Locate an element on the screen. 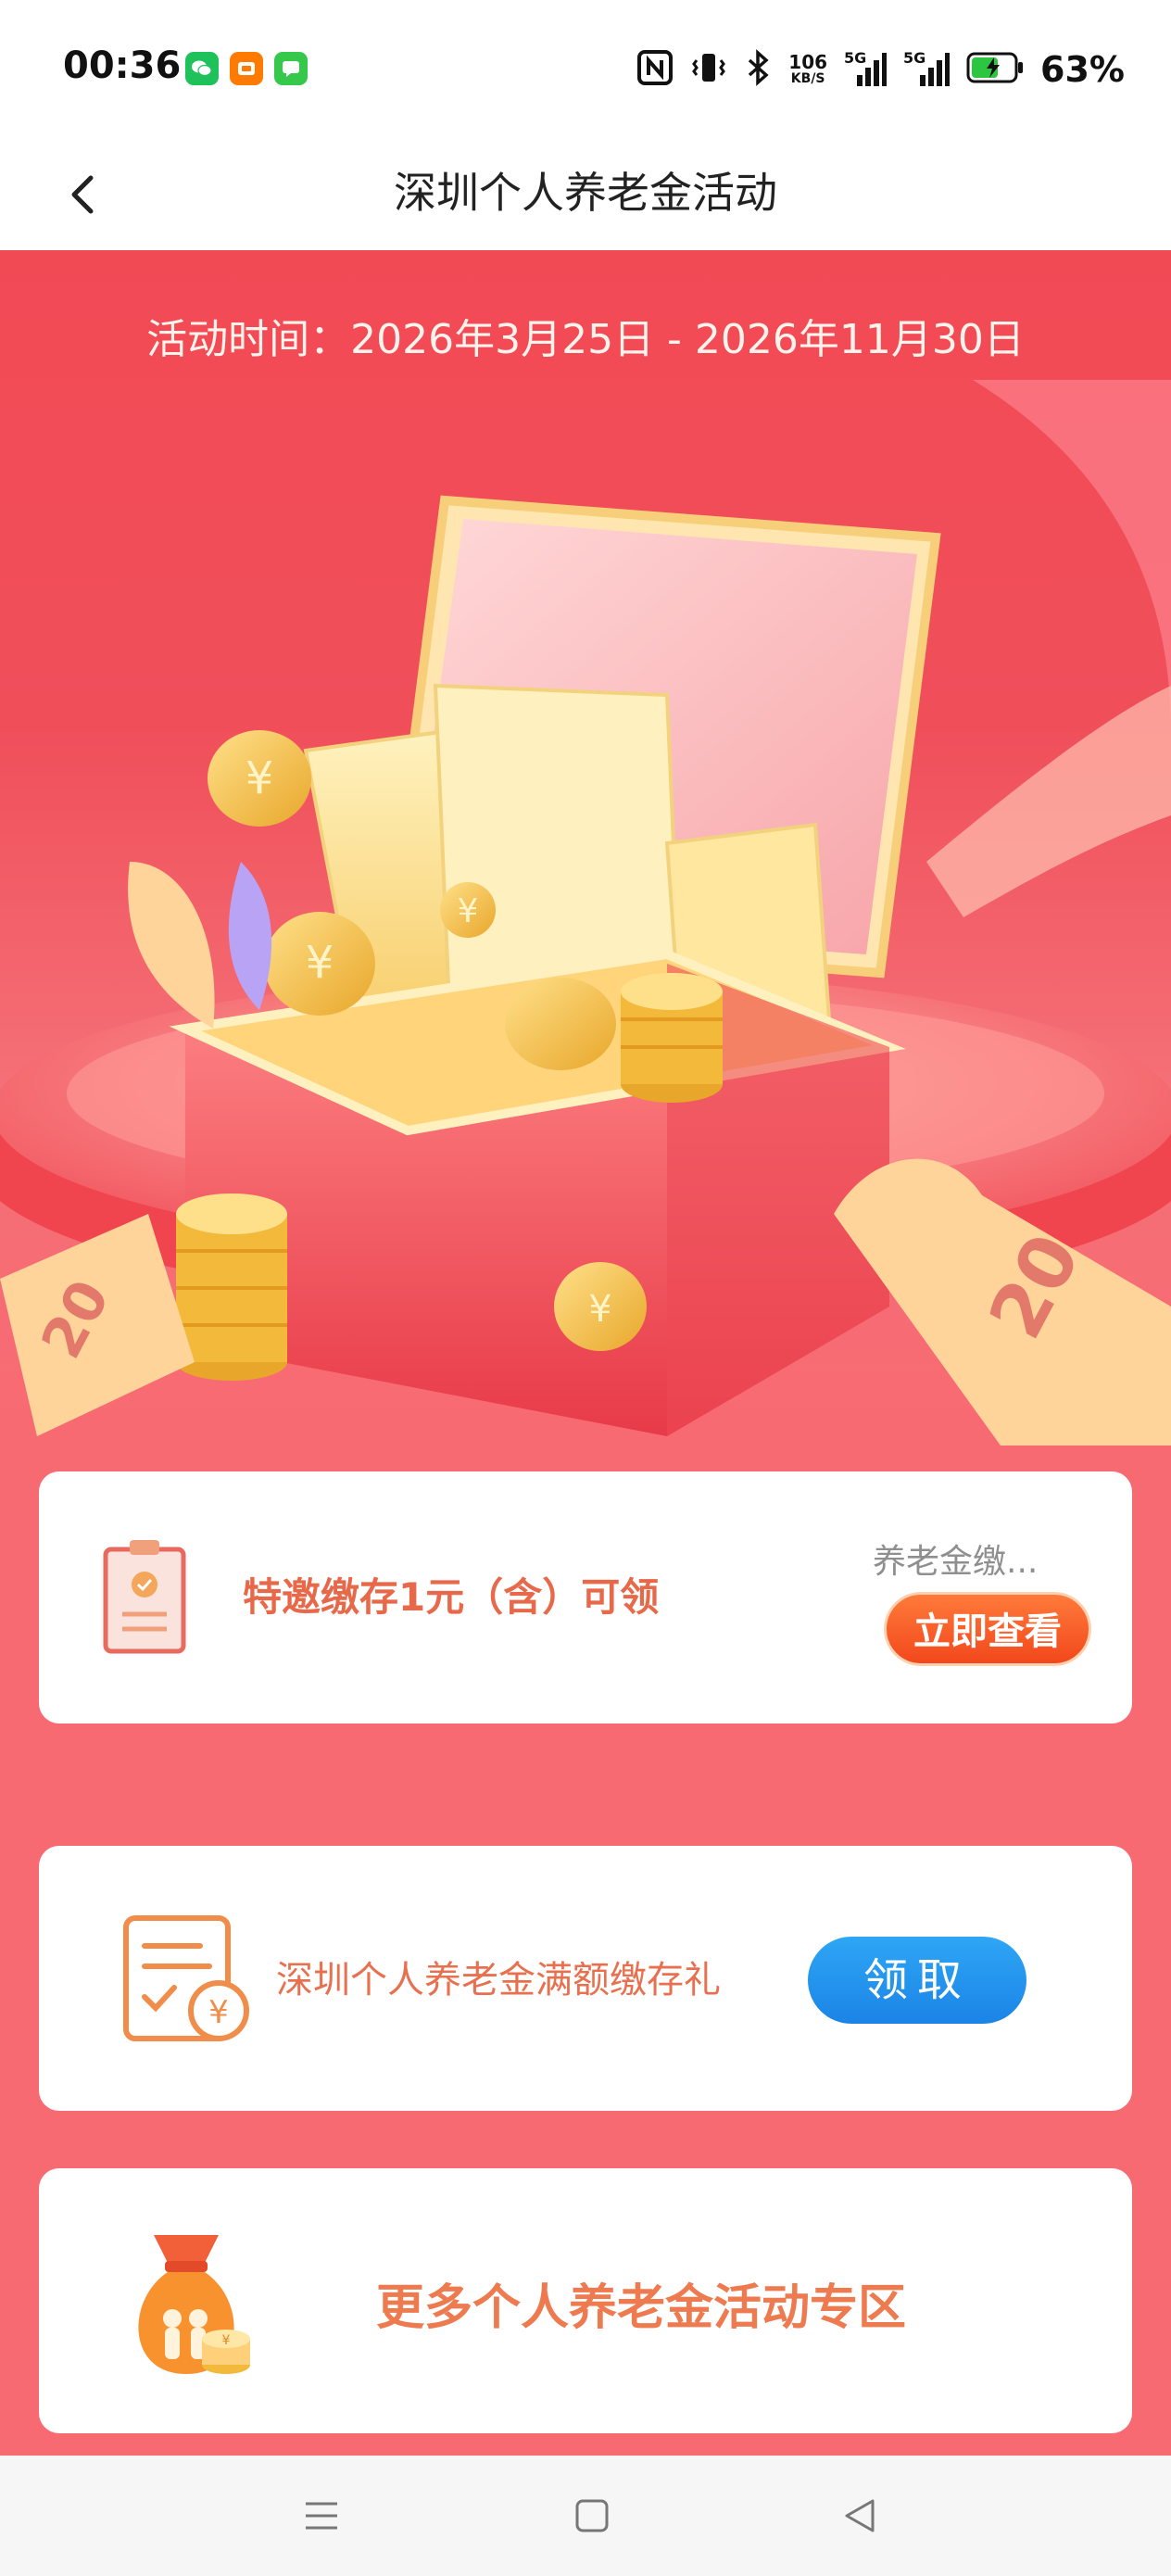 The image size is (1171, 2576). invite-deposit-card: 特邀缴存1元（含）可领 养老金缴... 立即查看 is located at coordinates (585, 1598).